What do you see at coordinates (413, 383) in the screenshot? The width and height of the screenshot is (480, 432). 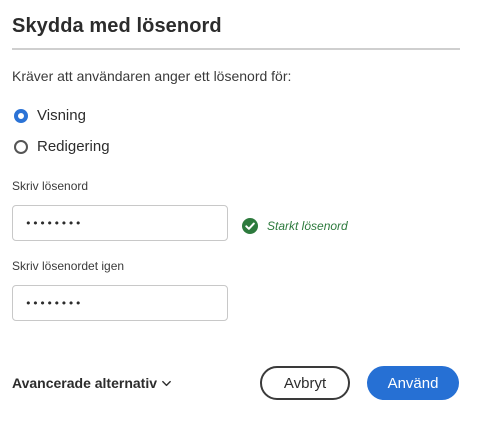 I see `apply-button: Använd` at bounding box center [413, 383].